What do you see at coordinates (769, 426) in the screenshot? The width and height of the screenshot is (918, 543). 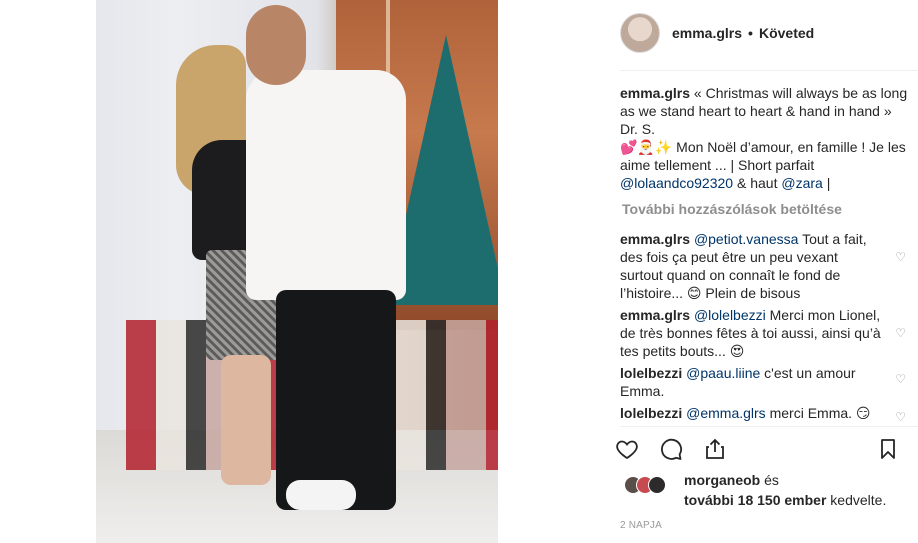 I see `actions-divider` at bounding box center [769, 426].